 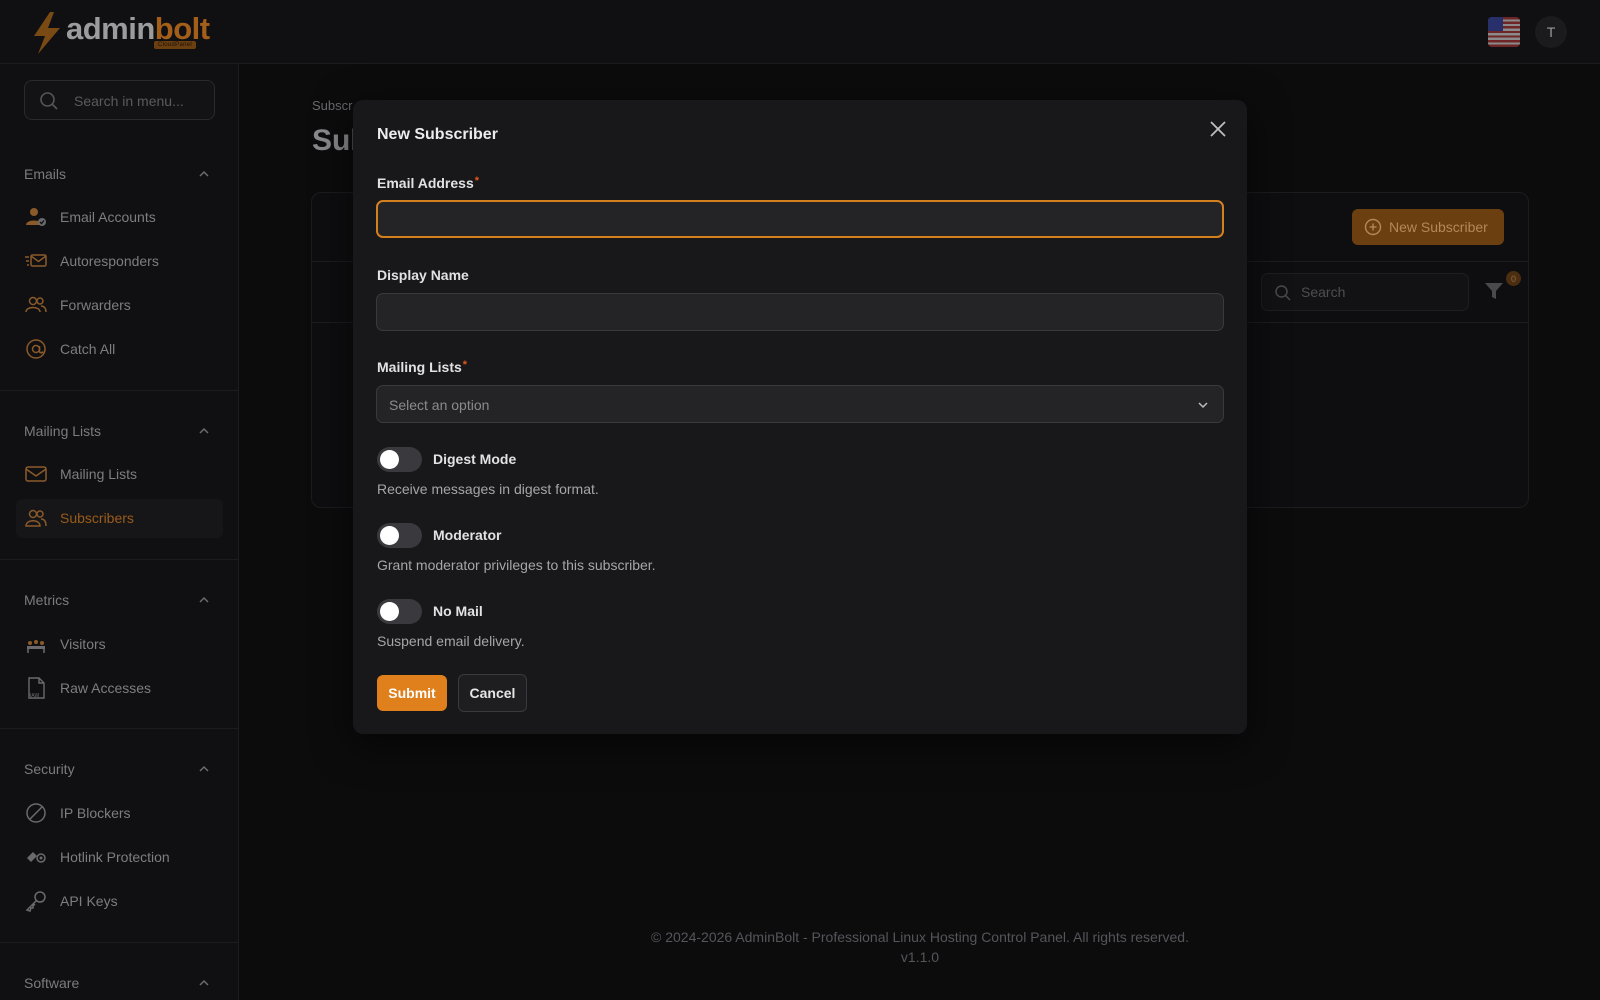 What do you see at coordinates (83, 644) in the screenshot?
I see `sidebar-item-label: Visitors` at bounding box center [83, 644].